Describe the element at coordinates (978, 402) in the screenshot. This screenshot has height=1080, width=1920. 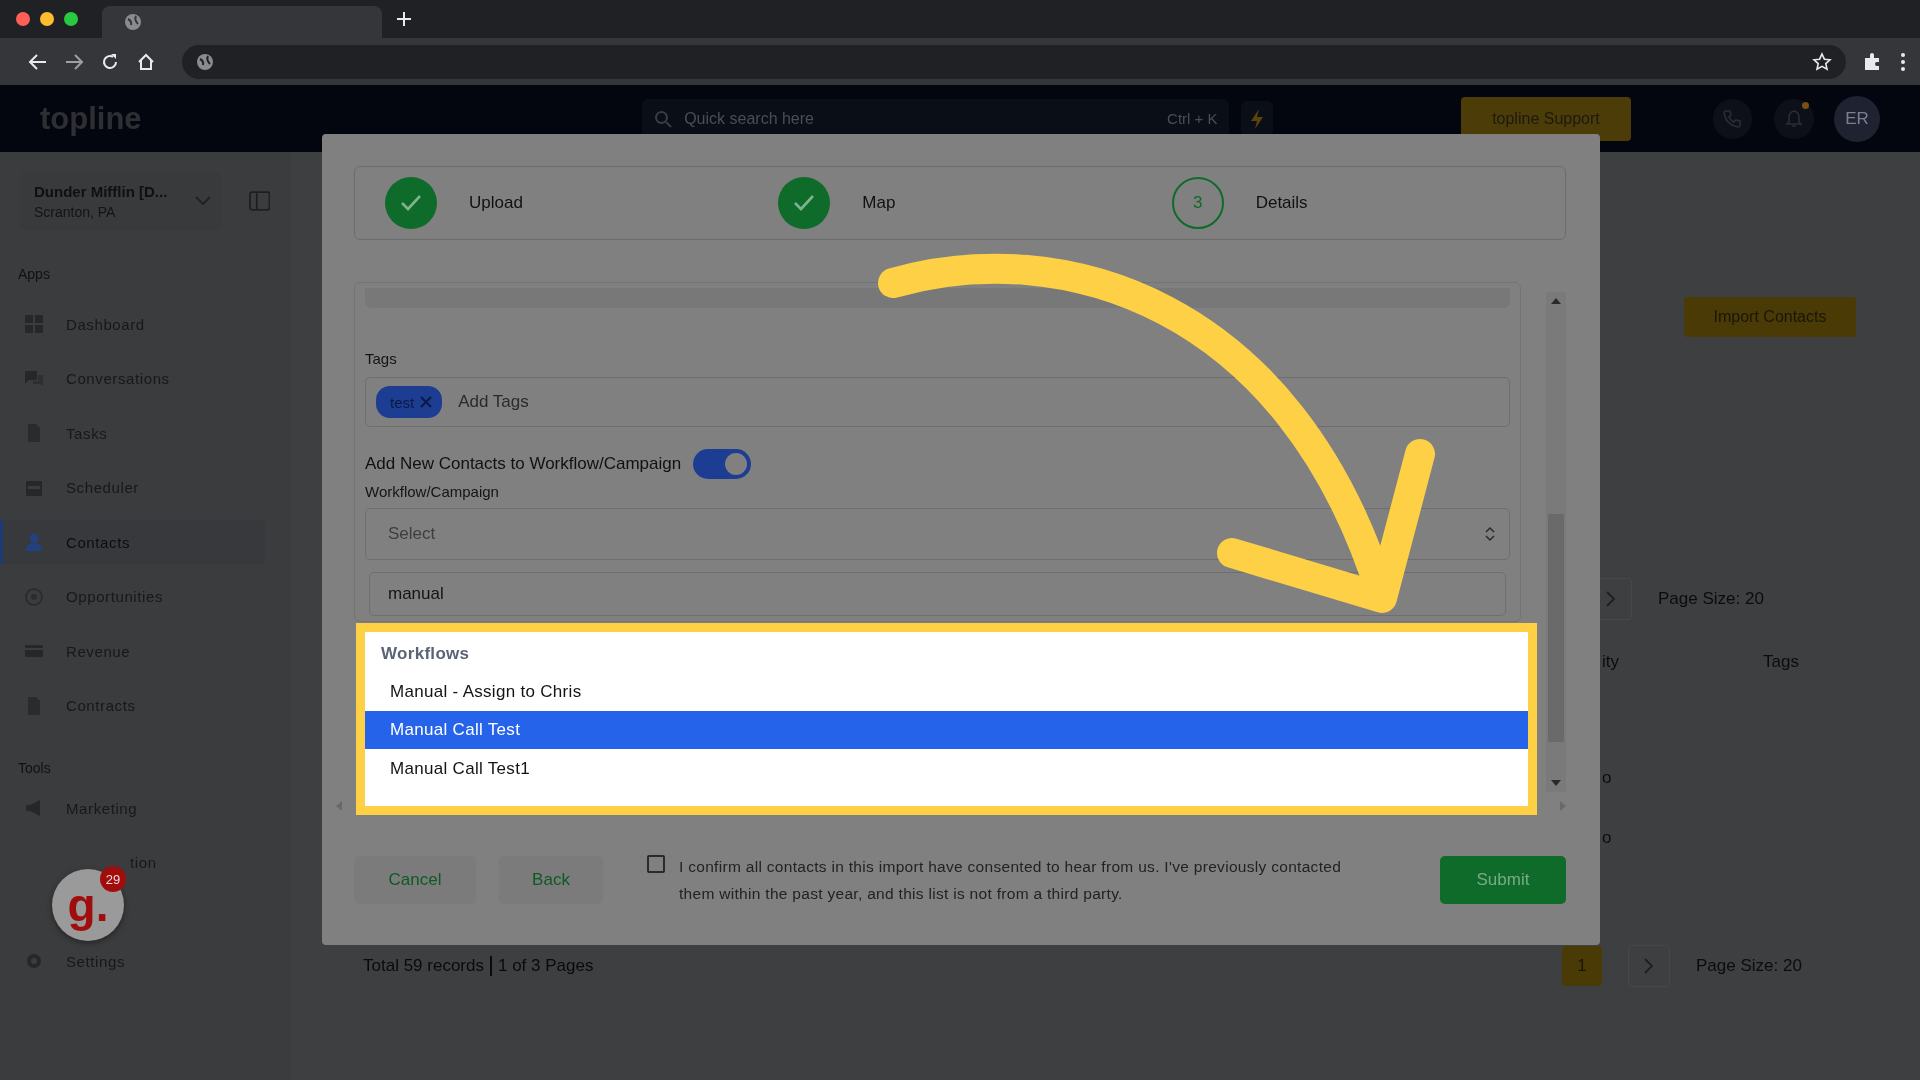
I see `tag-input: Add Tags` at that location.